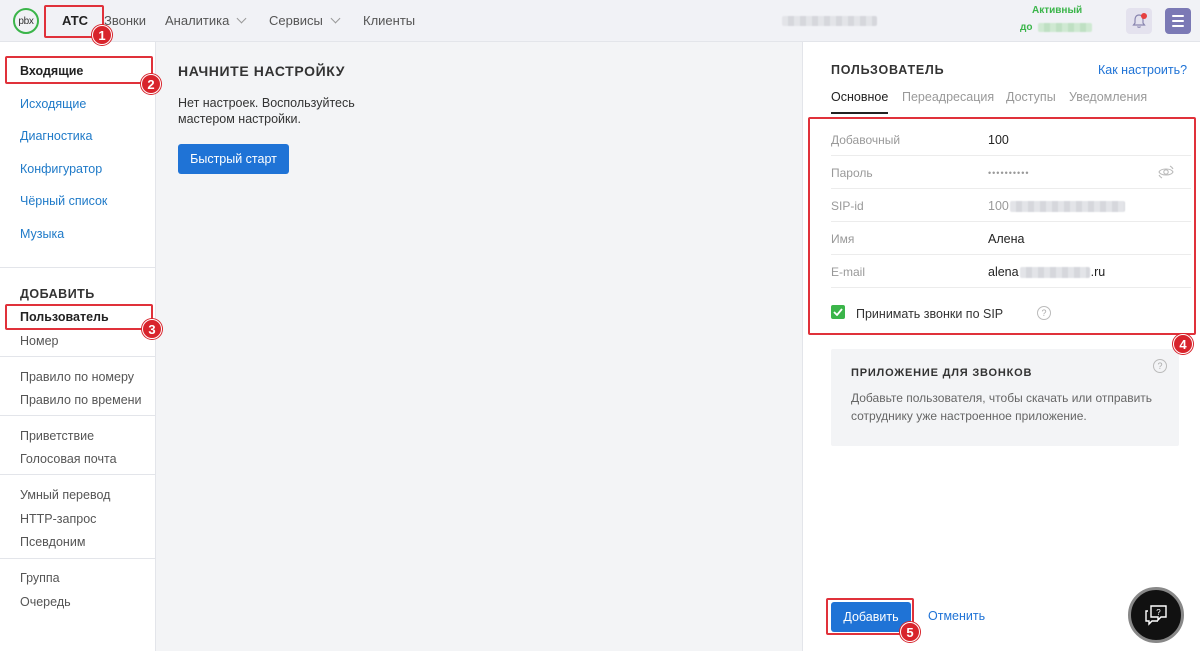 This screenshot has width=1200, height=651. What do you see at coordinates (860, 102) in the screenshot?
I see `tab-general: Основное` at bounding box center [860, 102].